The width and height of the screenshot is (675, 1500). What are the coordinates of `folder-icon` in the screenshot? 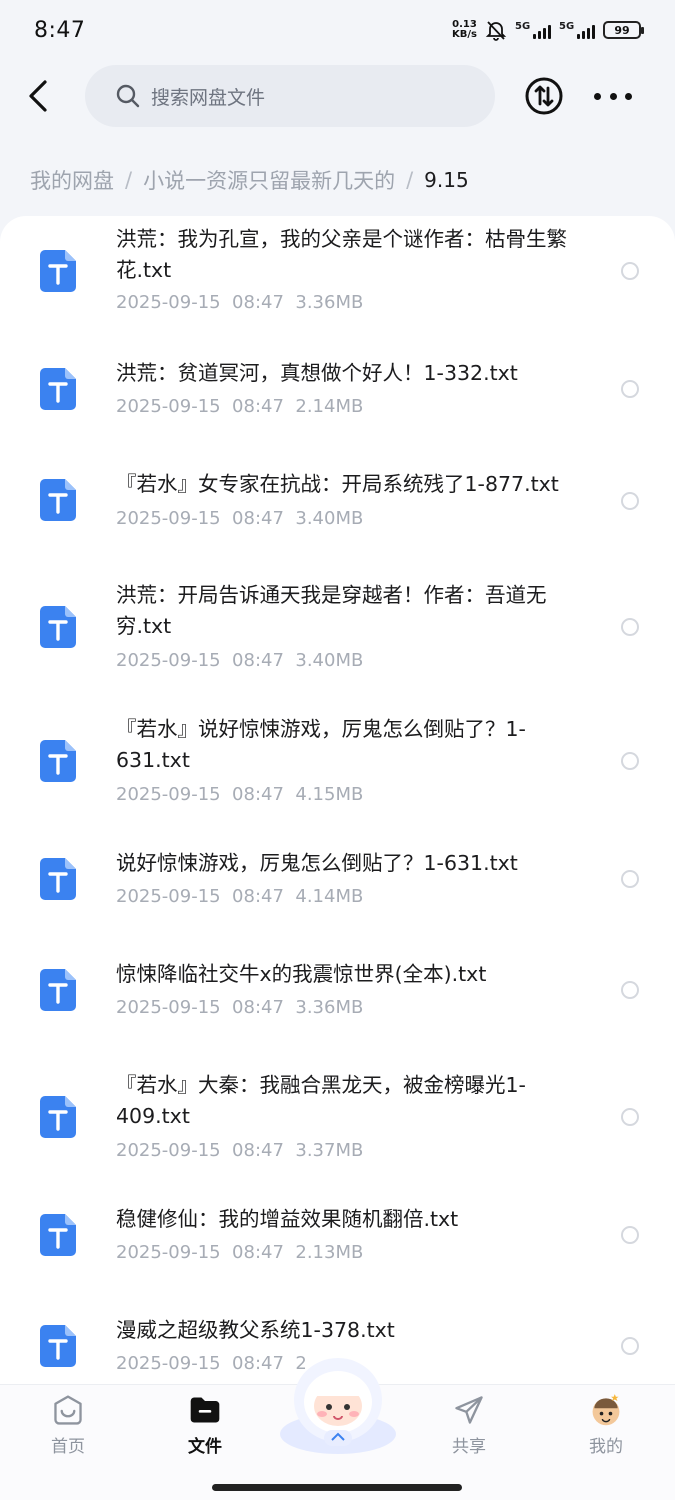 It's located at (205, 1410).